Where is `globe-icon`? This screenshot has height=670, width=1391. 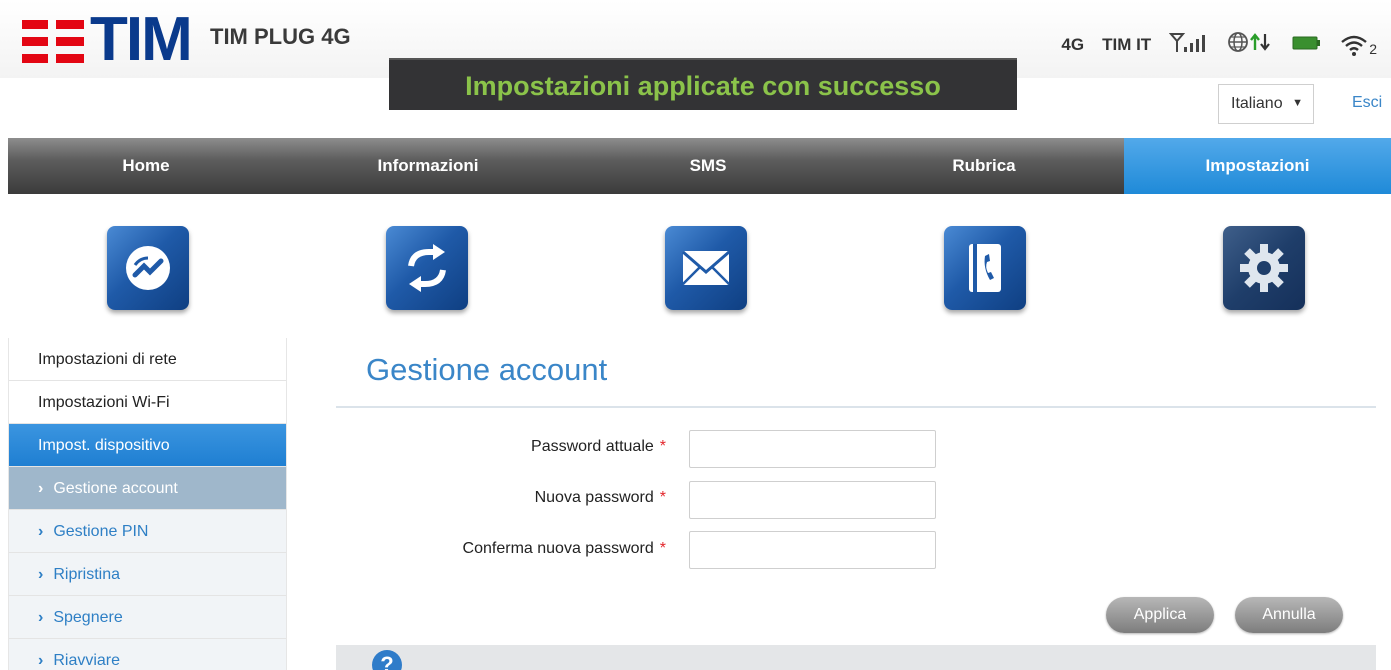 globe-icon is located at coordinates (1250, 44).